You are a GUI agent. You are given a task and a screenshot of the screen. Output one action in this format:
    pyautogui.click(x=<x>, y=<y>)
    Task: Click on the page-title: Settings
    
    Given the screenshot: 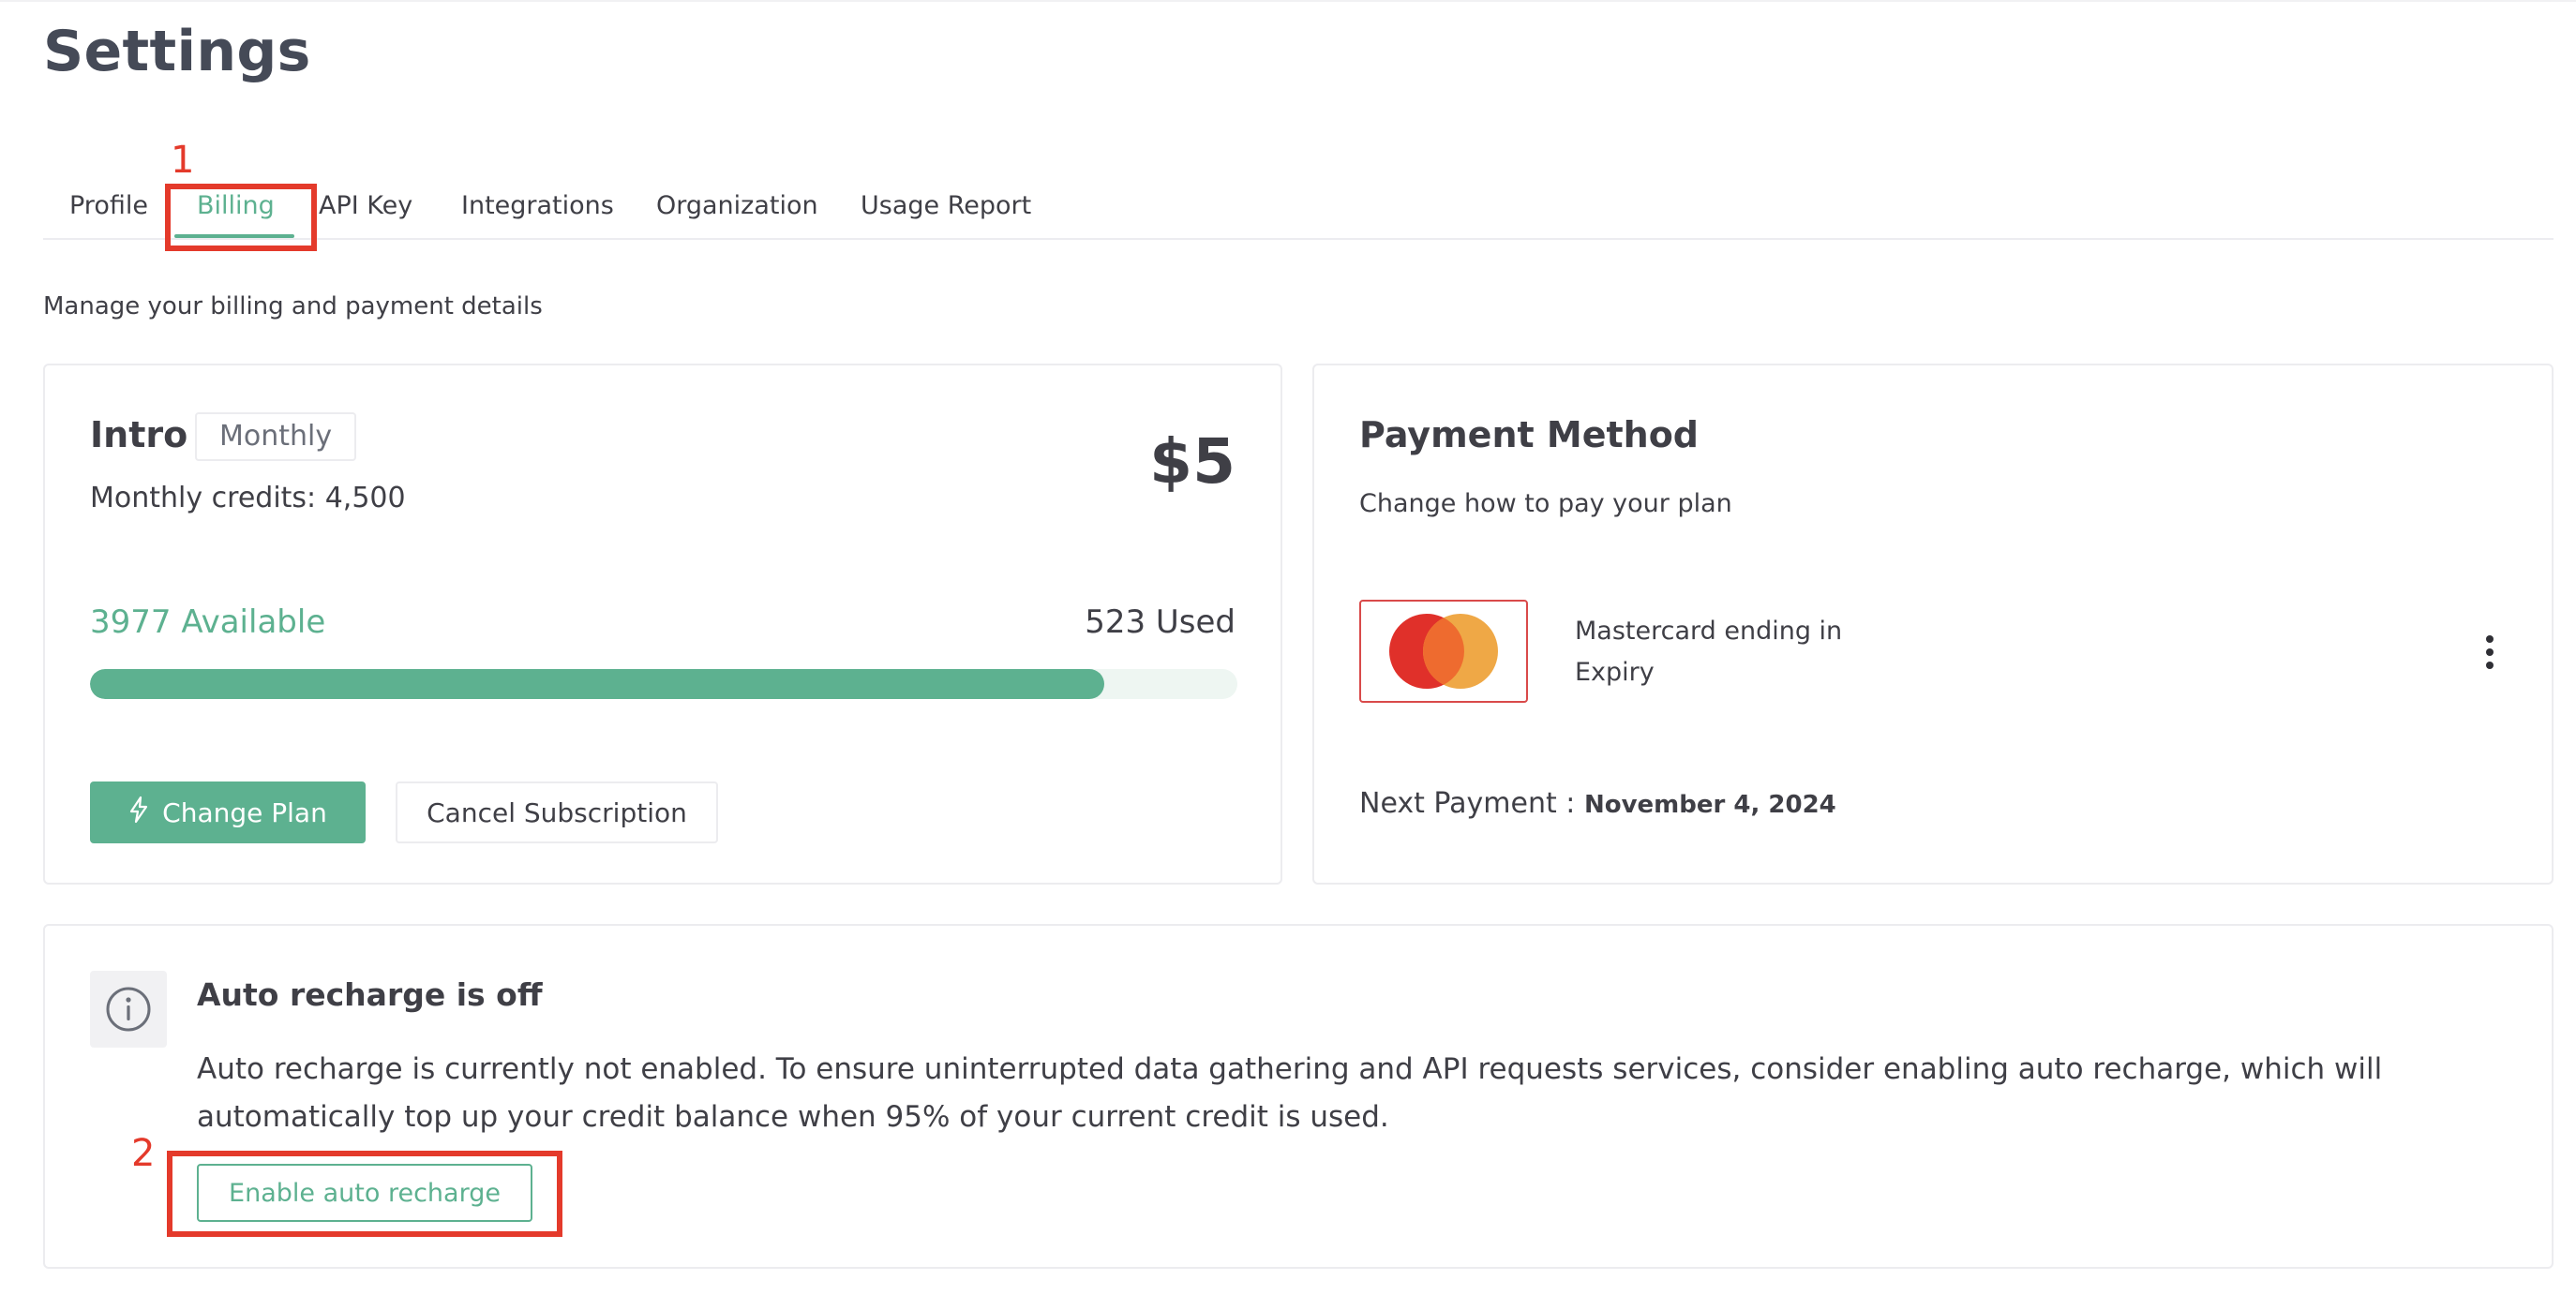 What is the action you would take?
    pyautogui.click(x=177, y=51)
    